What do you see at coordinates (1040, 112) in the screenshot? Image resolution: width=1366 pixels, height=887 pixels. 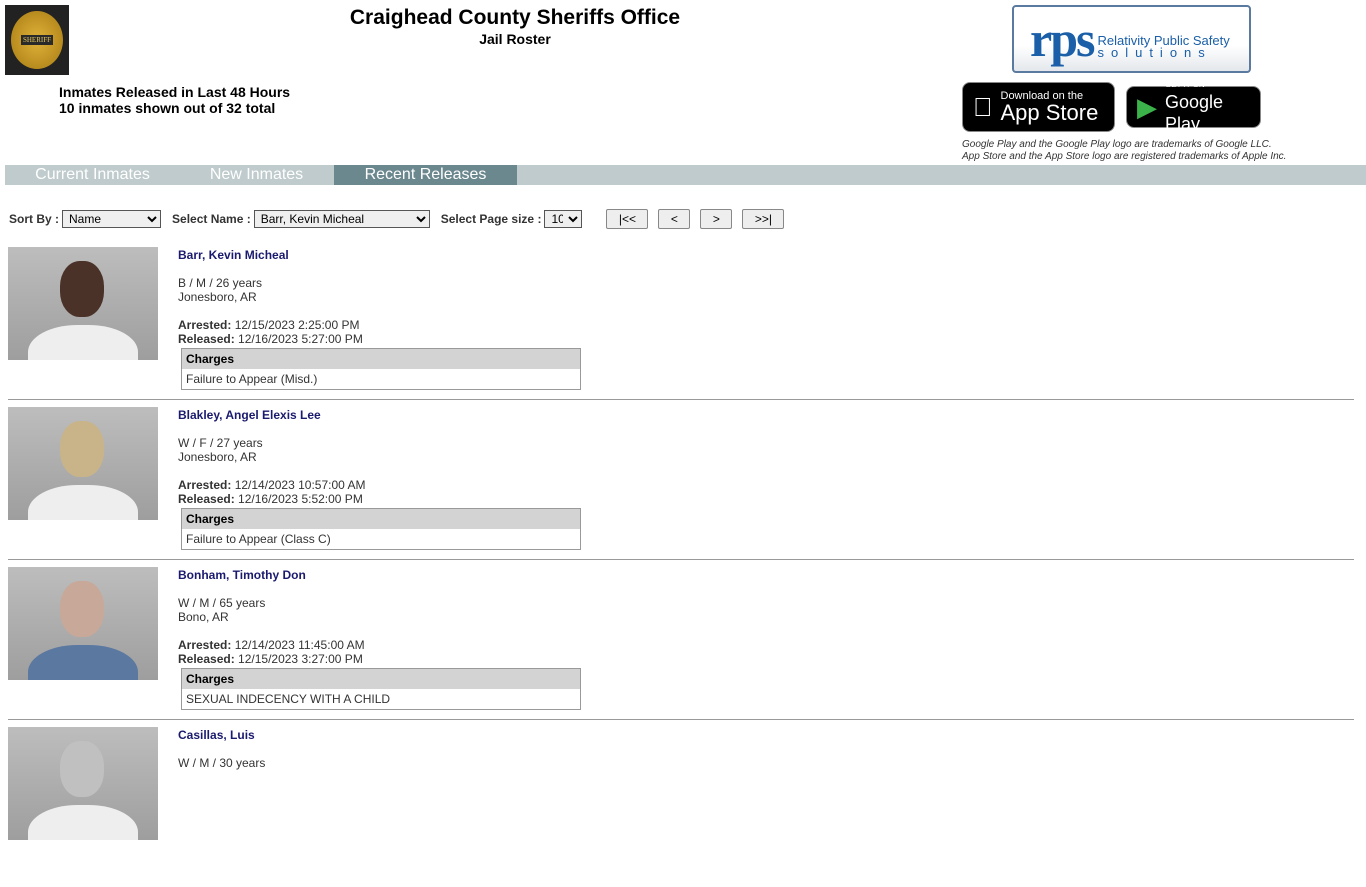 I see `app-store-big: App Store` at bounding box center [1040, 112].